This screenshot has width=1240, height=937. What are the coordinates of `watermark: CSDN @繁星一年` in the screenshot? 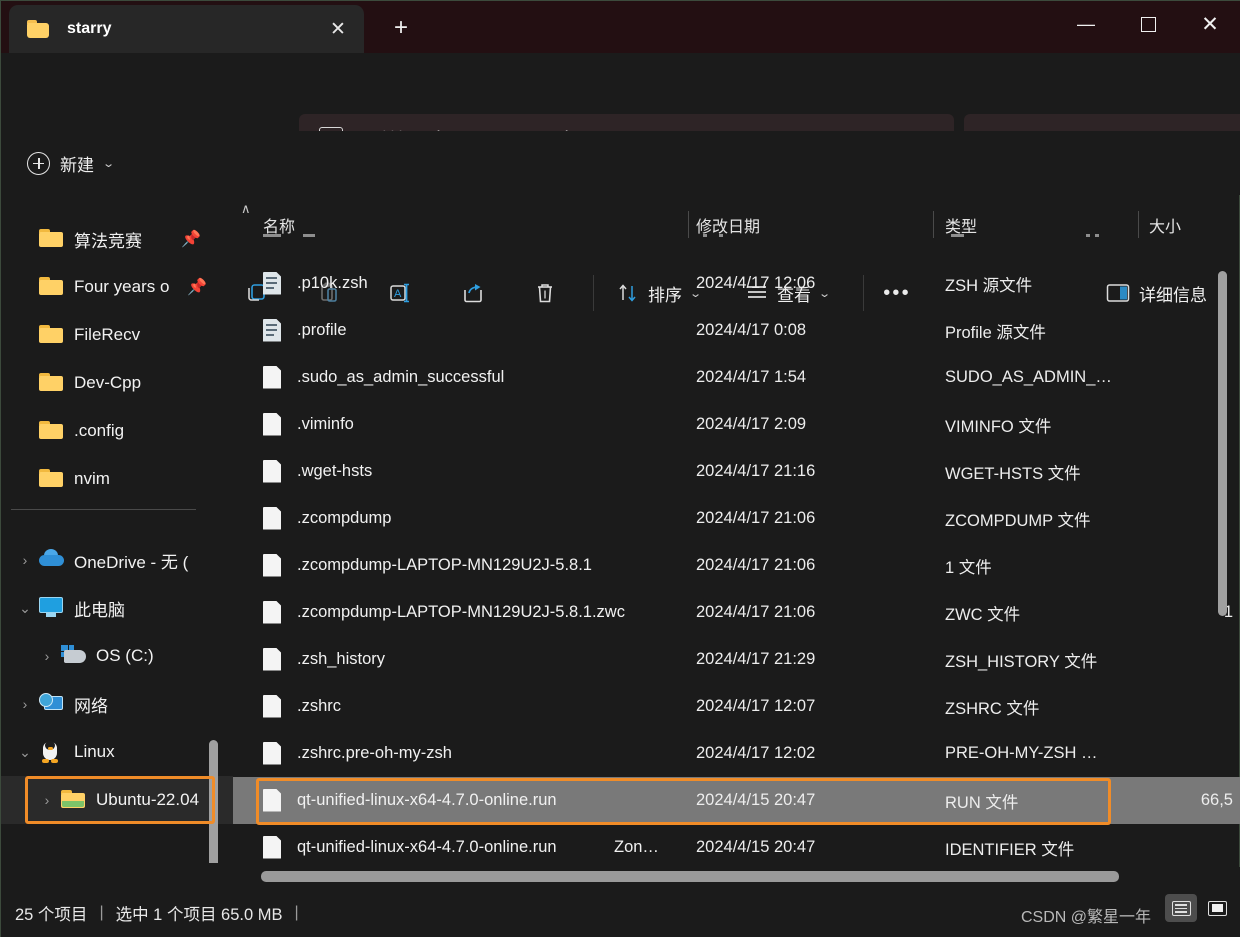 It's located at (1085, 917).